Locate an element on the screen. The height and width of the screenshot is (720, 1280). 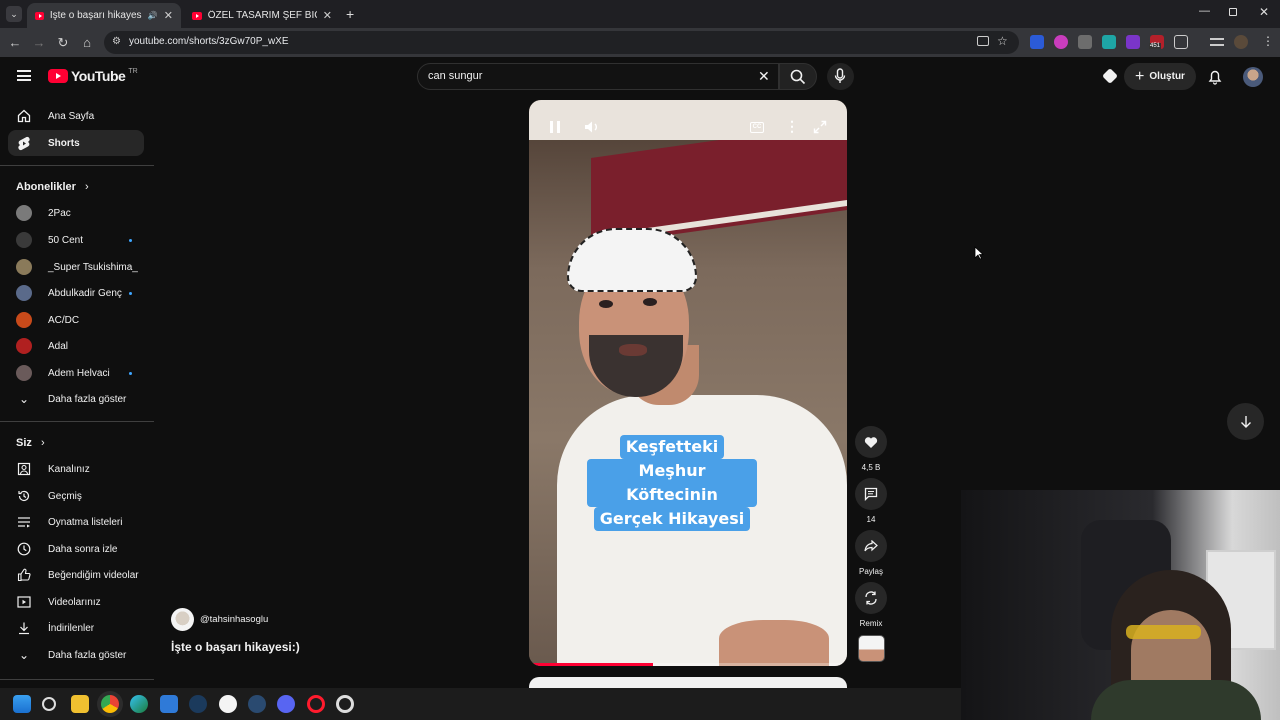
sidebar-item-subscription: _Super Tsukishima_ is located at coordinates (76, 267).